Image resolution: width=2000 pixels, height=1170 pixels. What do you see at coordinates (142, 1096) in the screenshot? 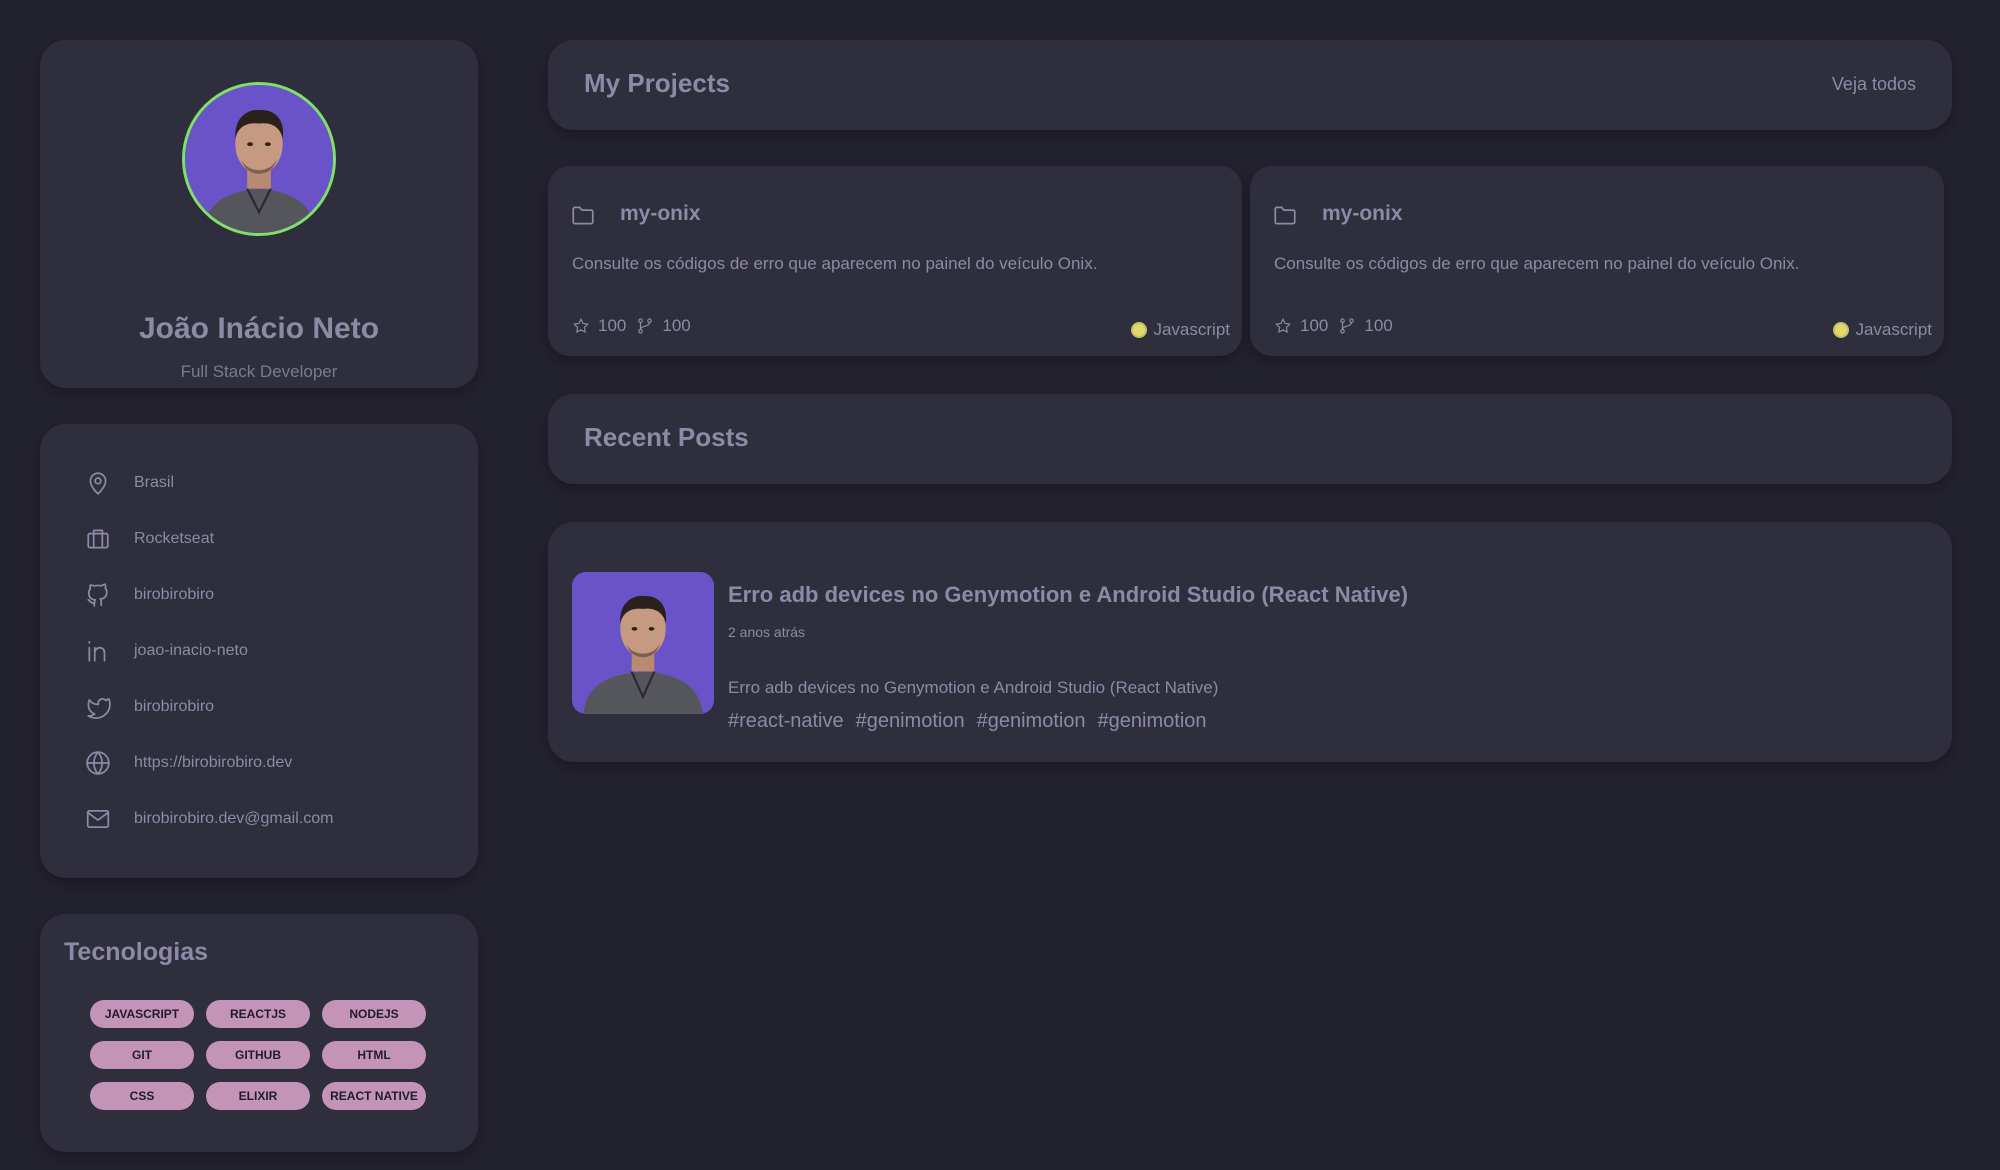
I see `tech-pill: css` at bounding box center [142, 1096].